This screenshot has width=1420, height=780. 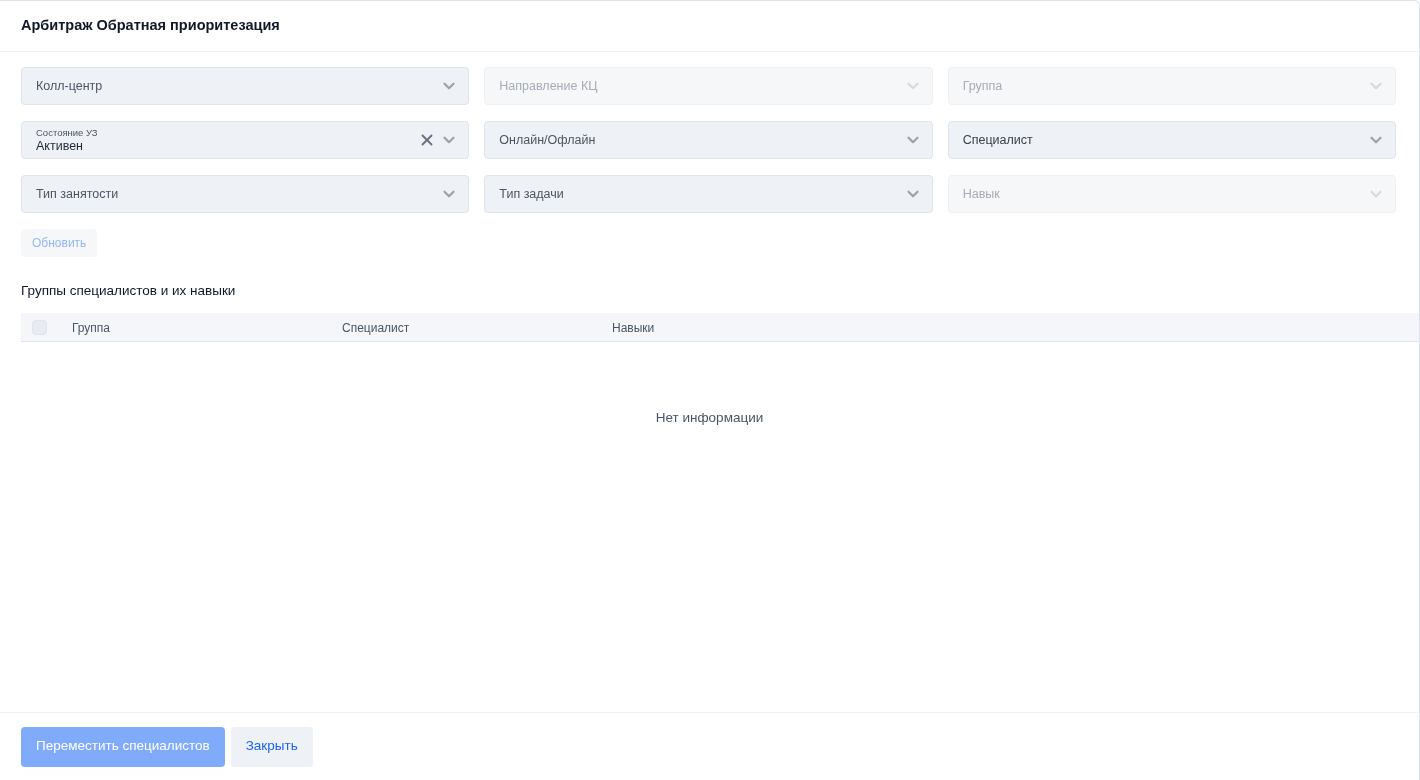 What do you see at coordinates (70, 86) in the screenshot?
I see `field-placeholder: Колл-центр` at bounding box center [70, 86].